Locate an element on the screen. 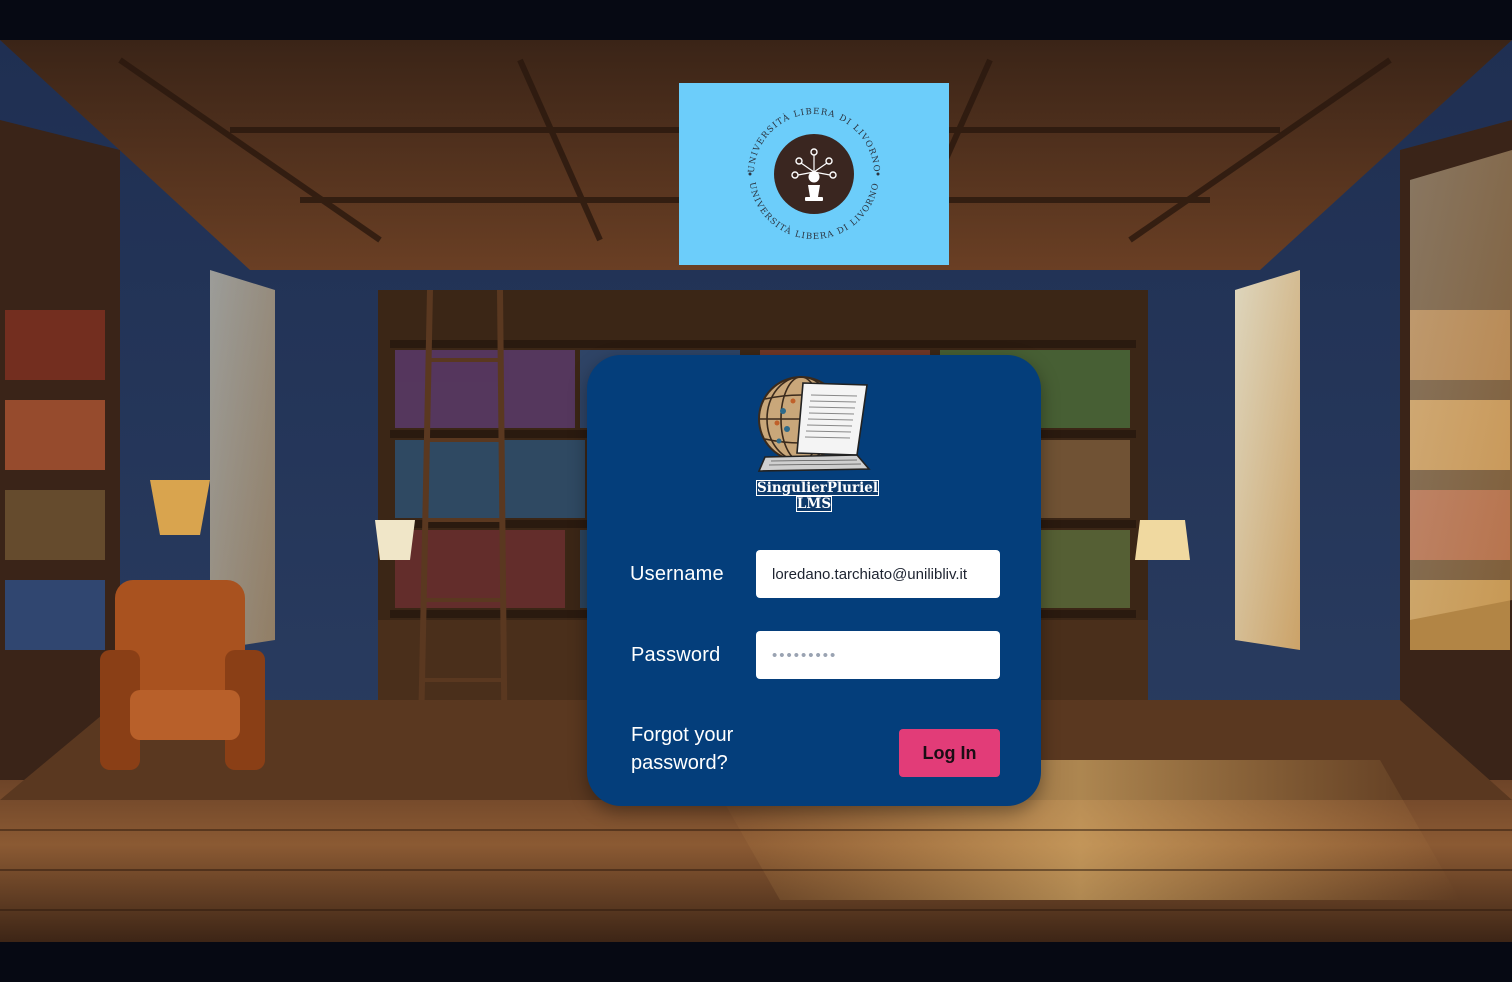 The image size is (1512, 982). forgot-password-link: Forgot your password? is located at coordinates (706, 749).